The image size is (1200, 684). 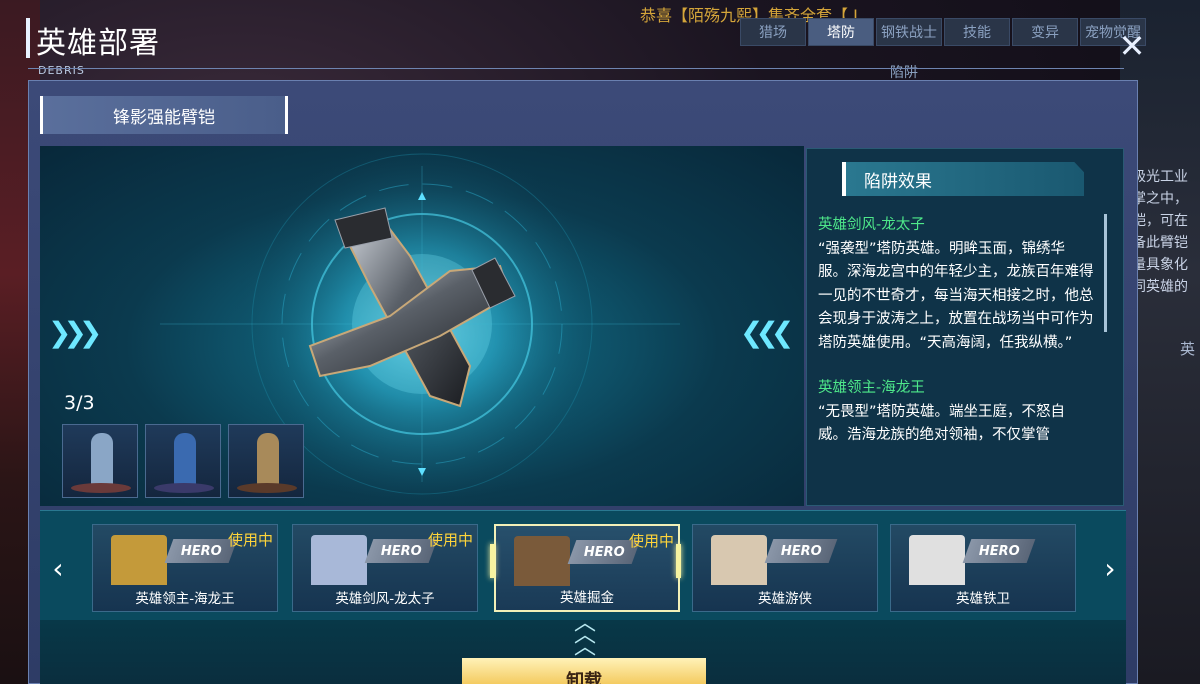 I want to click on selection-marker-left, so click(x=492, y=561).